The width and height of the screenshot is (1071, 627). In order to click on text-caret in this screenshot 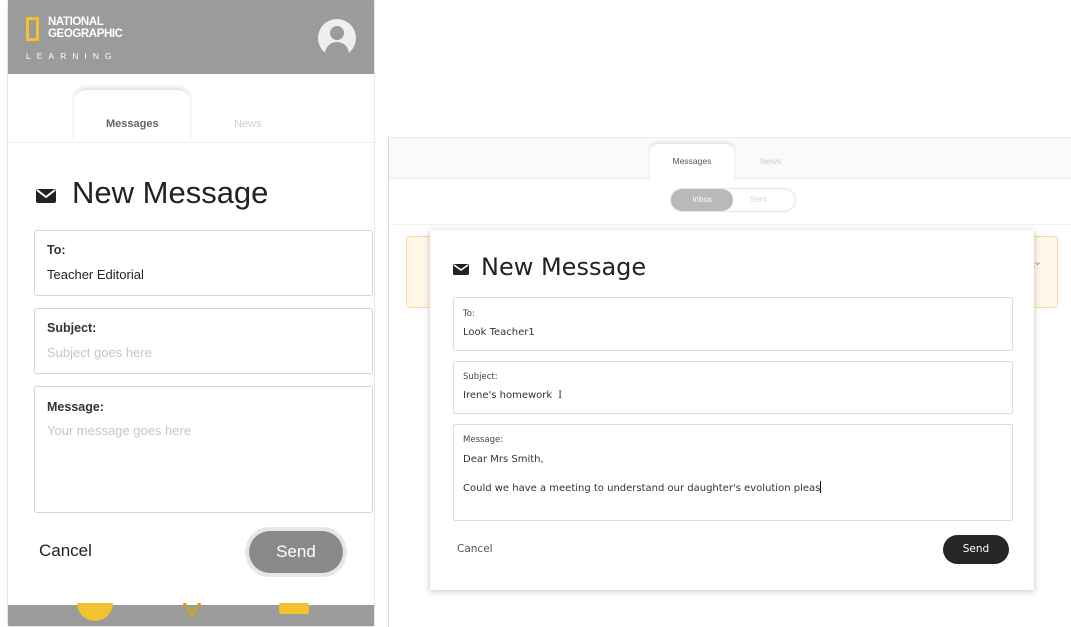, I will do `click(821, 487)`.